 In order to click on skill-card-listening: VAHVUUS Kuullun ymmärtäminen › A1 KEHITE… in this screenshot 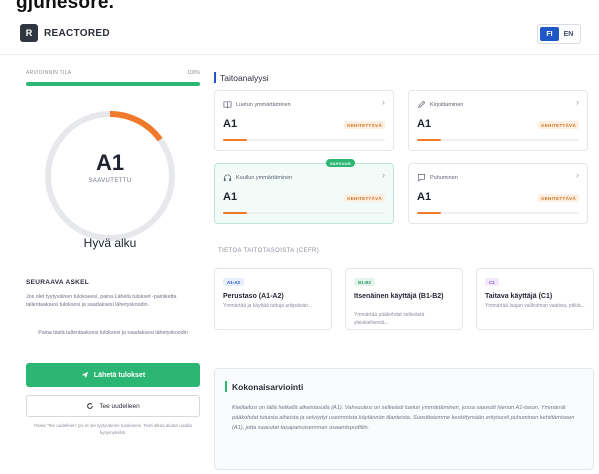, I will do `click(304, 191)`.